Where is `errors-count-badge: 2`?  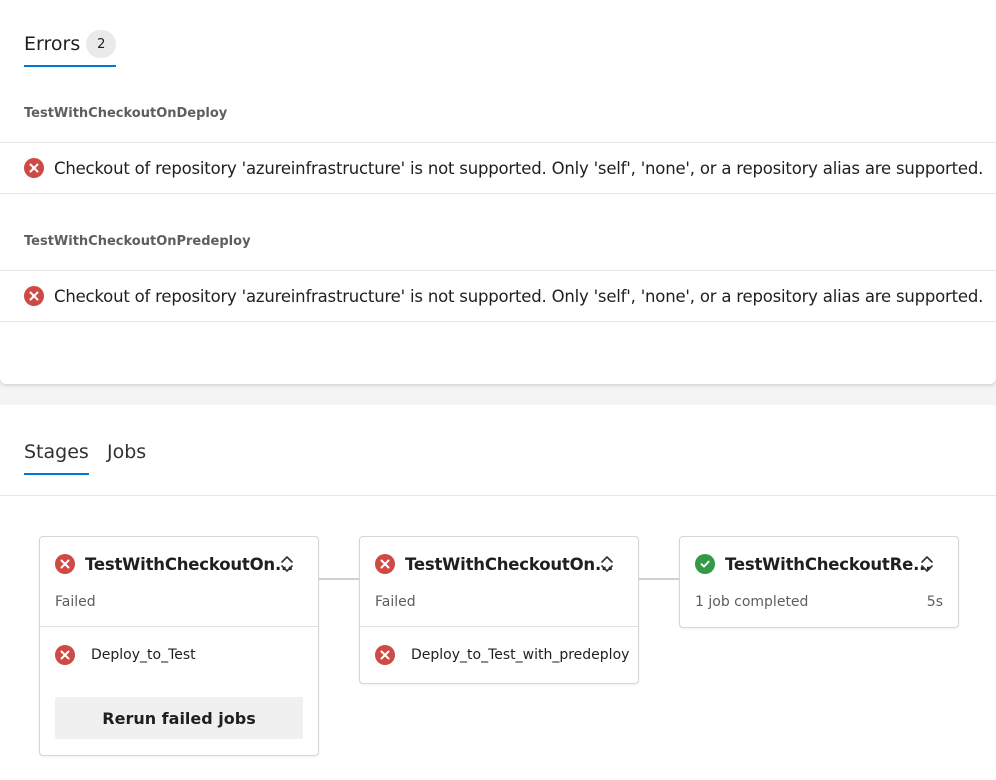 errors-count-badge: 2 is located at coordinates (101, 44).